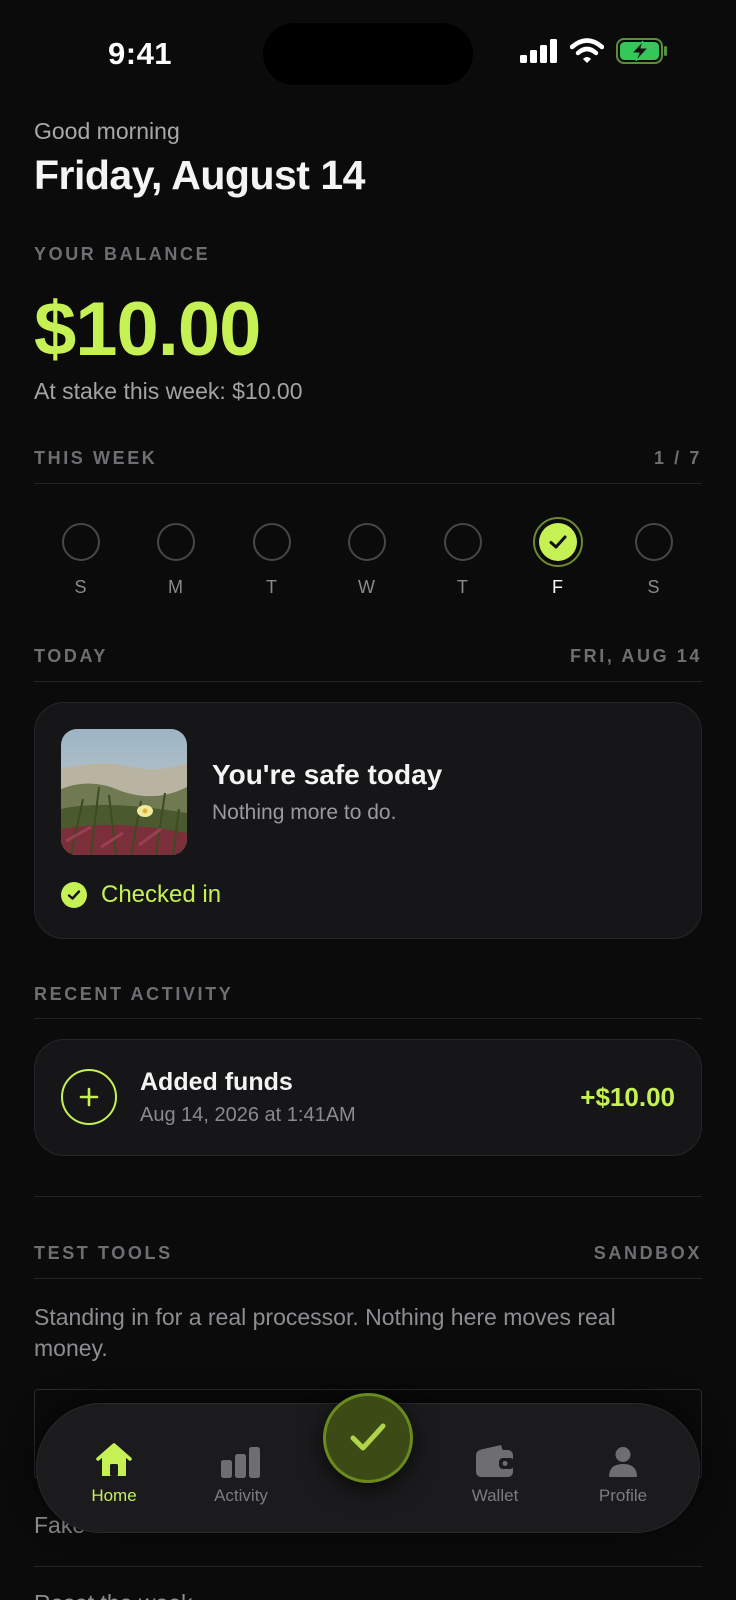  Describe the element at coordinates (241, 1459) in the screenshot. I see `bar-chart-icon` at that location.